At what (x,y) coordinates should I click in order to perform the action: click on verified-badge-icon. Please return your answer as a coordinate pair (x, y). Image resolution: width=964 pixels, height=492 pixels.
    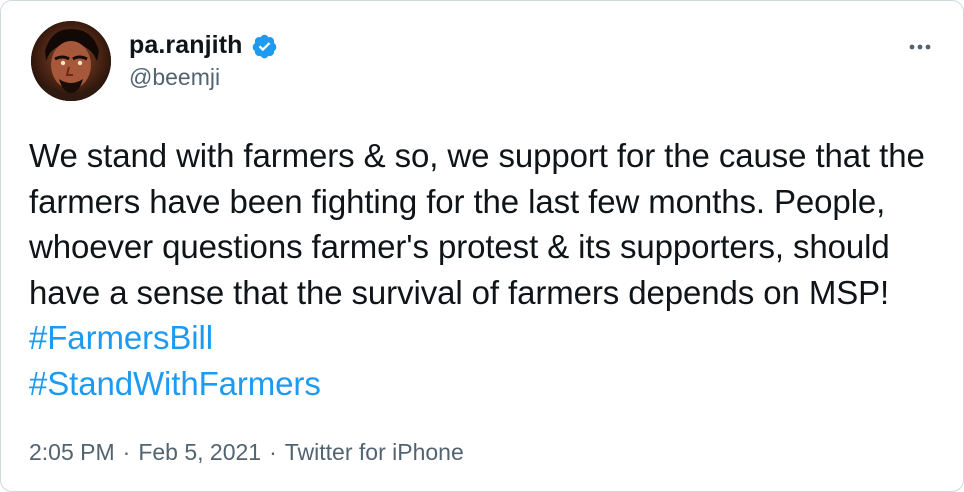
    Looking at the image, I should click on (264, 46).